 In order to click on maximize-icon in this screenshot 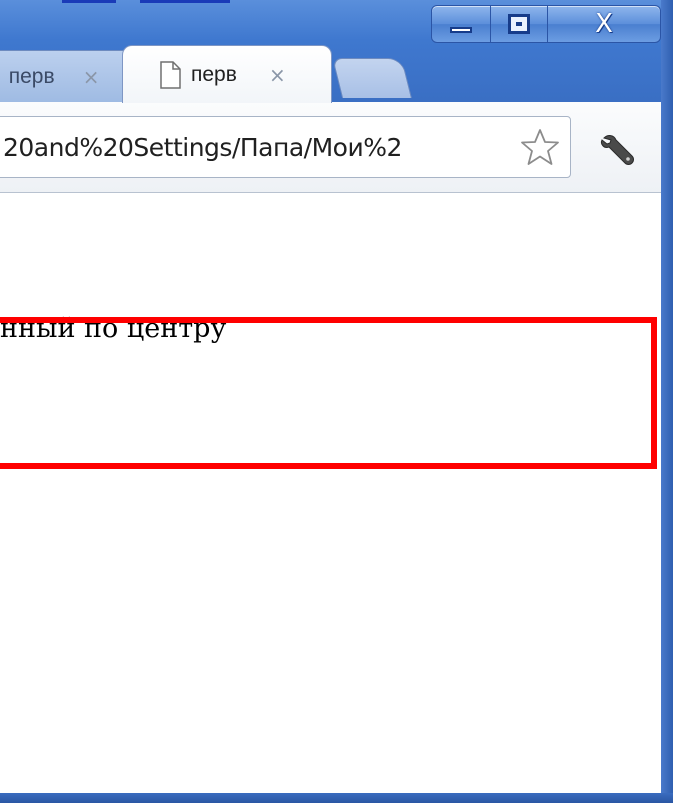, I will do `click(519, 24)`.